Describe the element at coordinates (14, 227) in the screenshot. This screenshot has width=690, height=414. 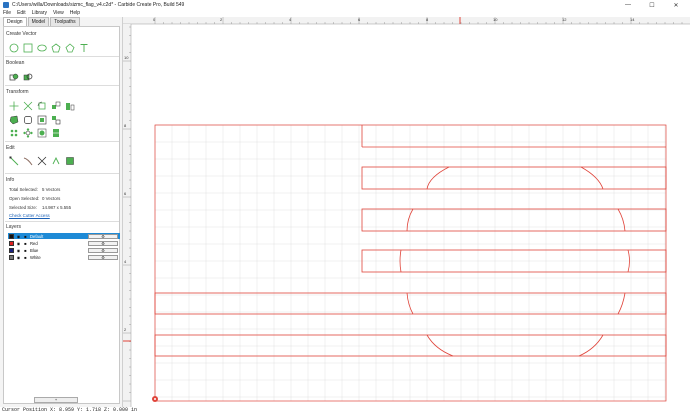
I see `section-layers: Layers` at that location.